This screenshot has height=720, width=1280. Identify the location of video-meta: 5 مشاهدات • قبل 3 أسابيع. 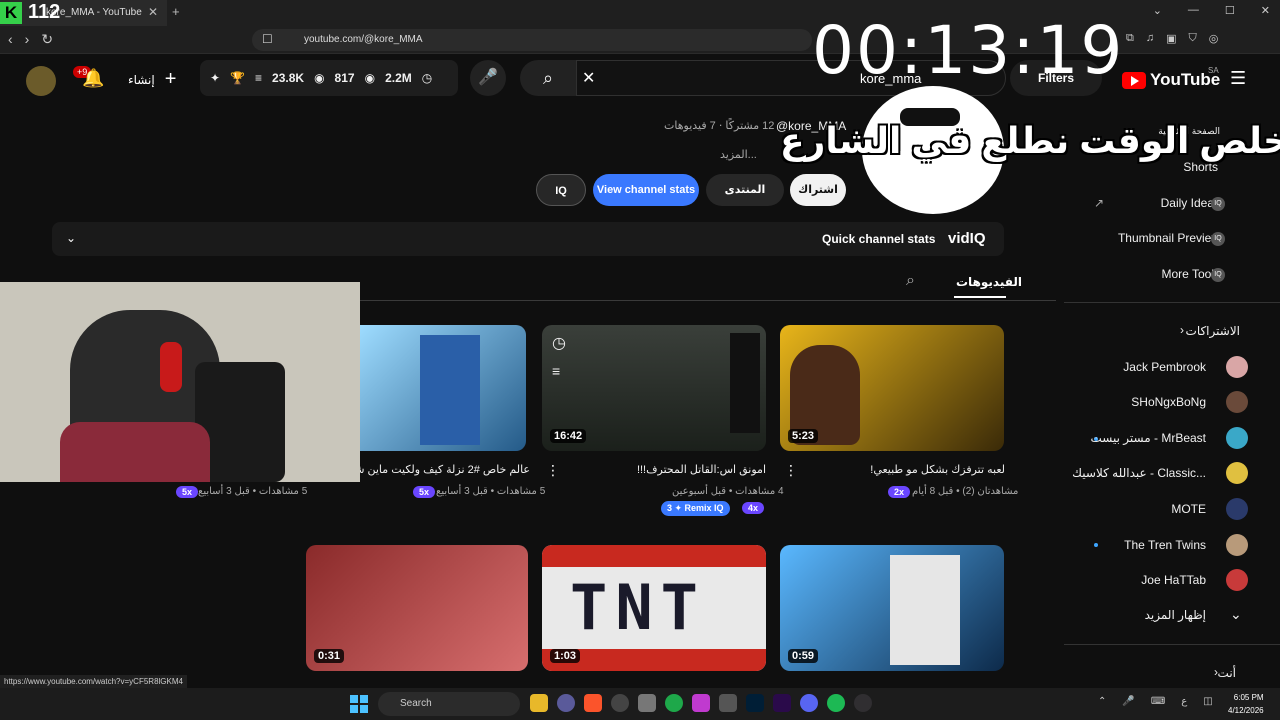
(491, 491).